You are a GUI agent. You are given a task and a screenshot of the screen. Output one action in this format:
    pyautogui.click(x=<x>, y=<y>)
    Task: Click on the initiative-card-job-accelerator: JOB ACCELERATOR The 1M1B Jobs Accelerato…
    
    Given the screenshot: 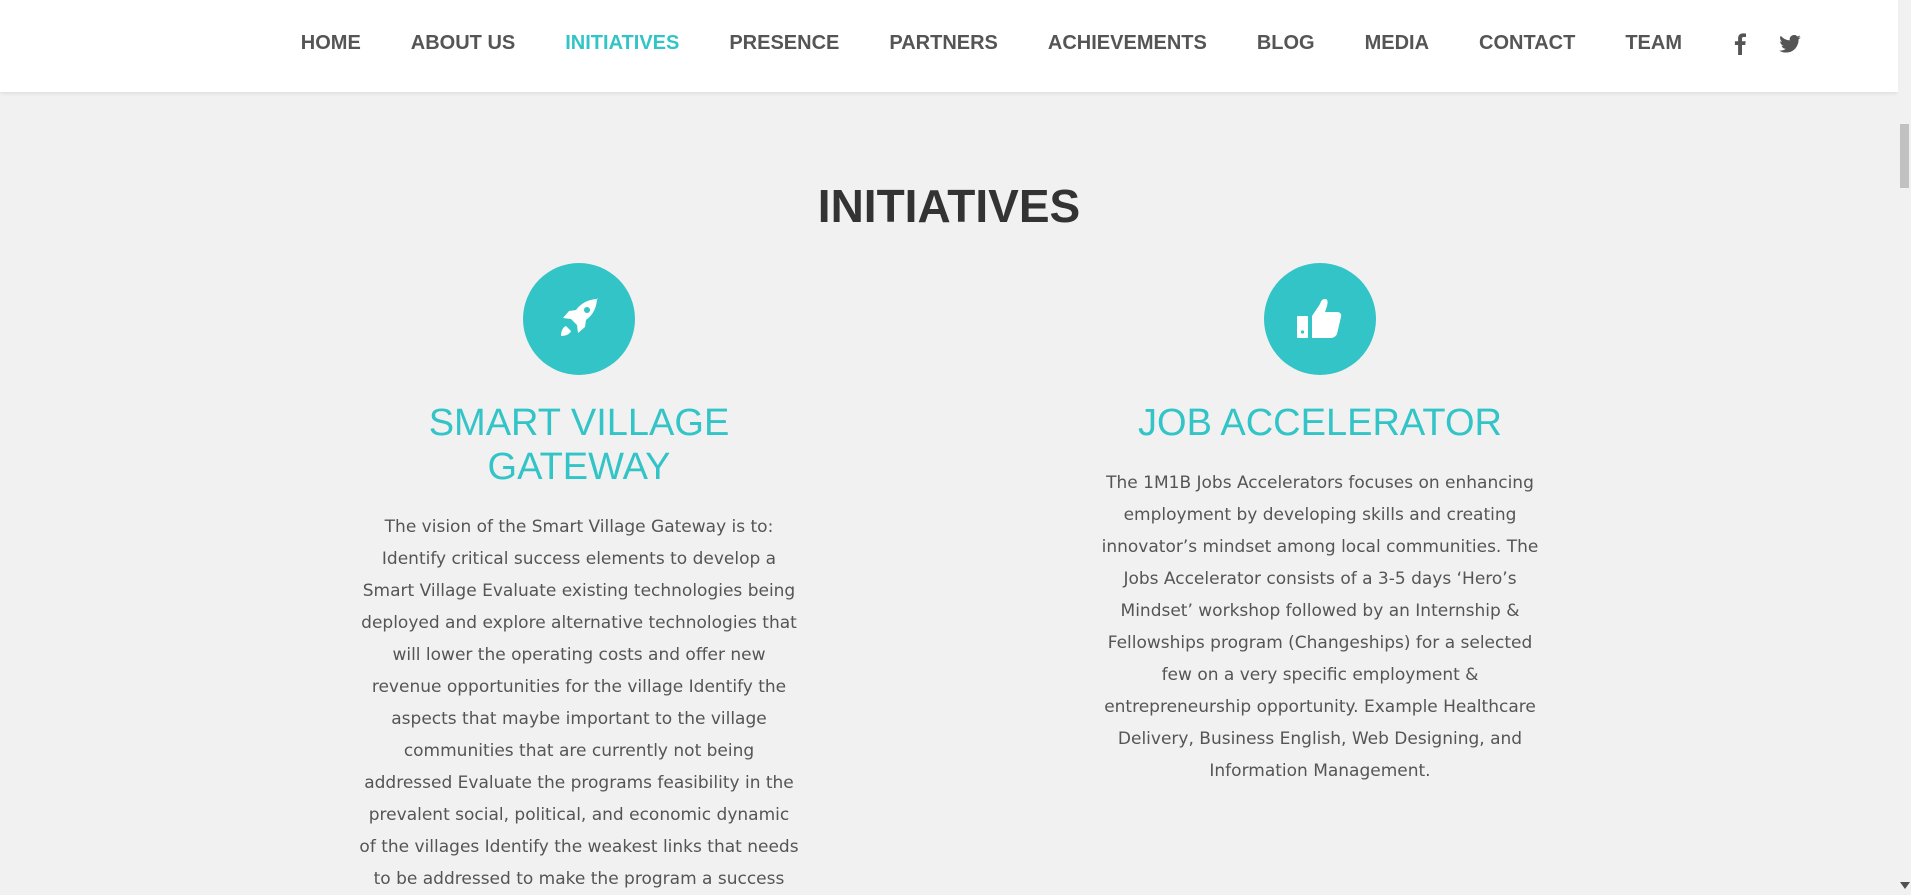 What is the action you would take?
    pyautogui.click(x=1320, y=525)
    